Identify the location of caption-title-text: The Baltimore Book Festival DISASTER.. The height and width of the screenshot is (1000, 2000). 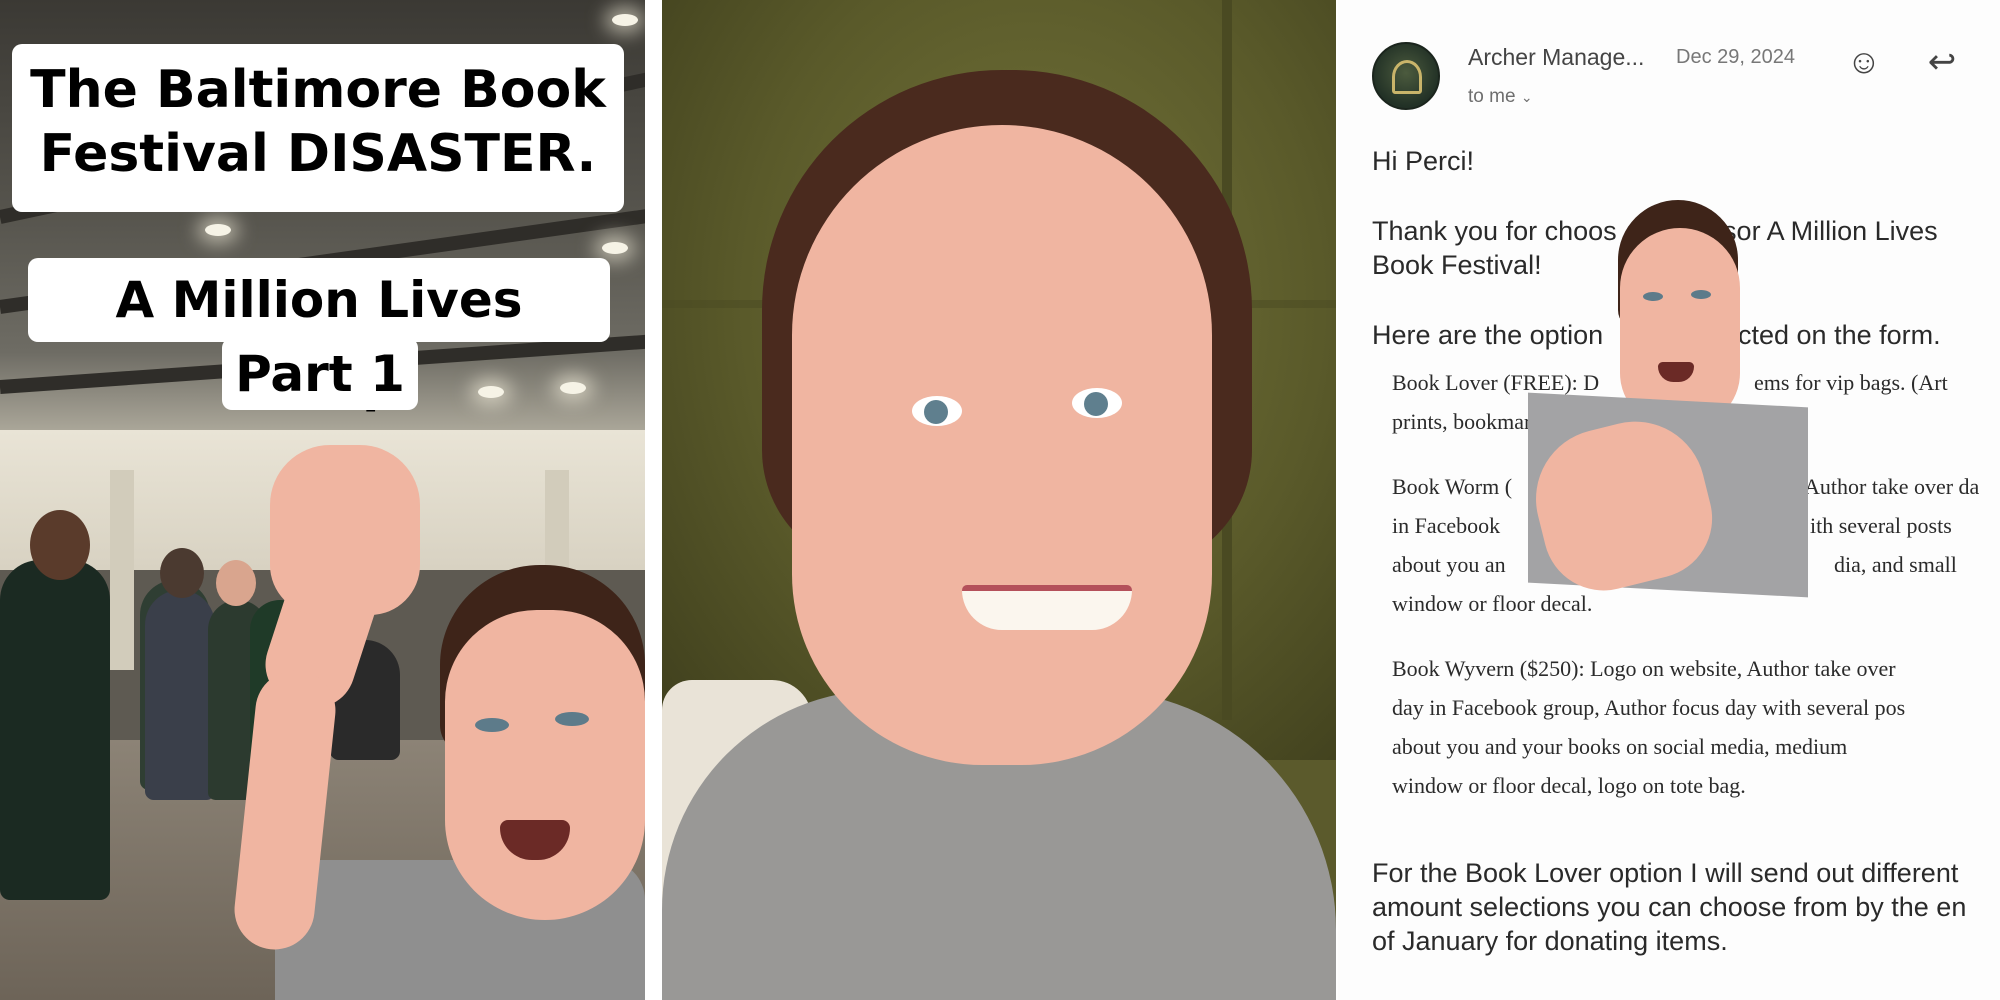
(318, 122).